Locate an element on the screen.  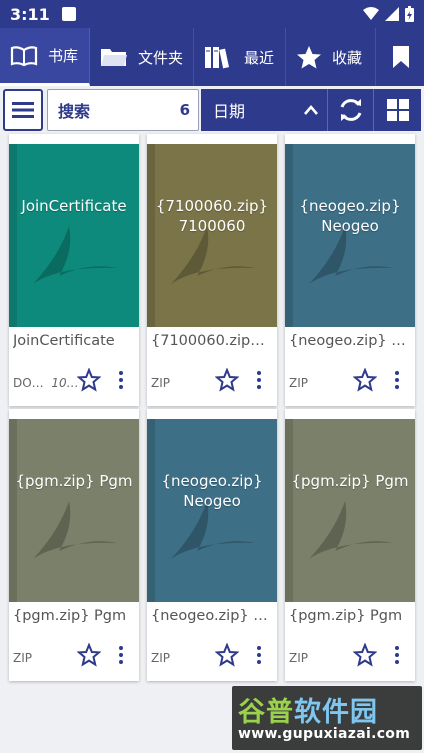
tab-favorites: 收藏 is located at coordinates (331, 57).